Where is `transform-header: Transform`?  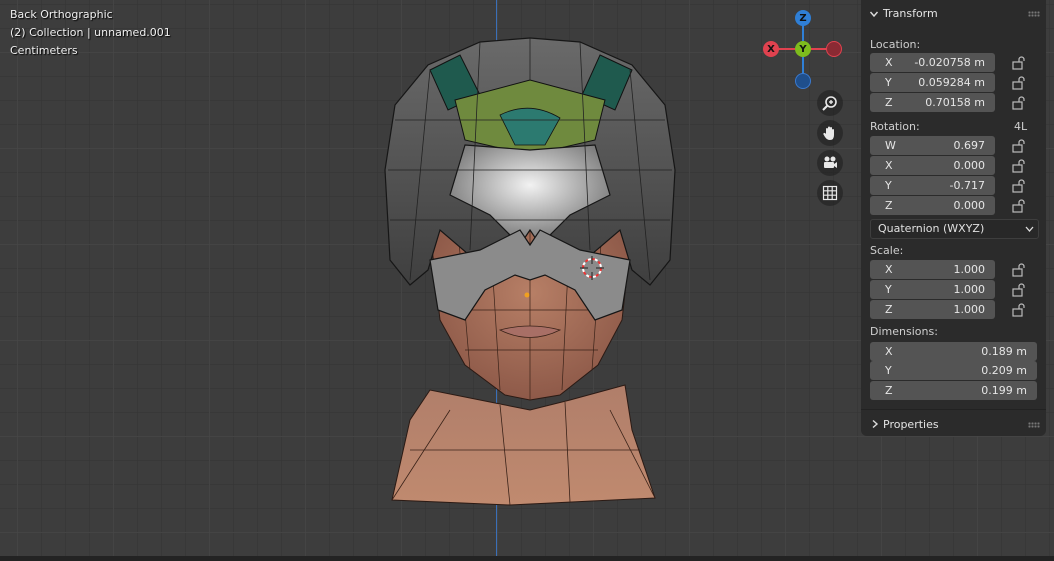
transform-header: Transform is located at coordinates (910, 13).